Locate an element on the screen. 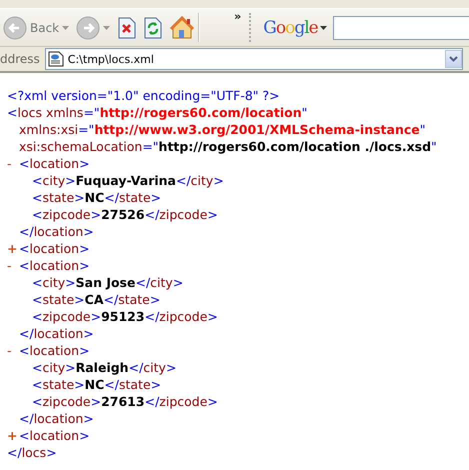 The width and height of the screenshot is (469, 470). xml-line: <locs xmlns="http://rogers60.com/location" is located at coordinates (157, 112).